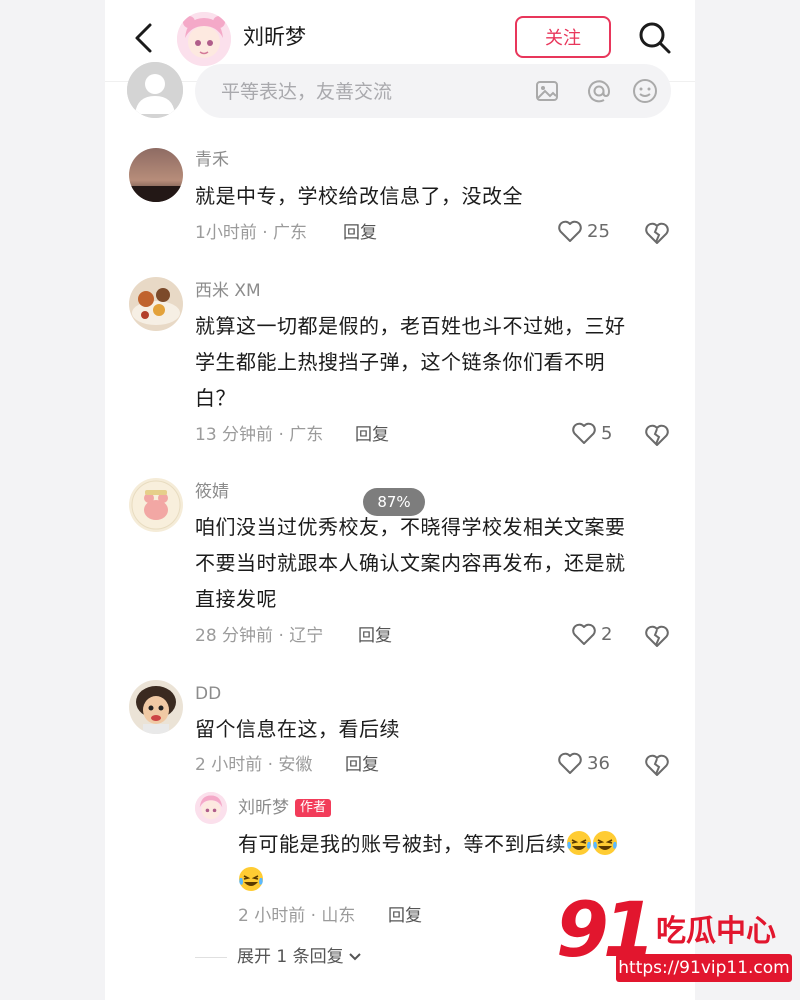 Image resolution: width=800 pixels, height=1000 pixels. I want to click on comment-line: 留个信息在这，看后续, so click(297, 729).